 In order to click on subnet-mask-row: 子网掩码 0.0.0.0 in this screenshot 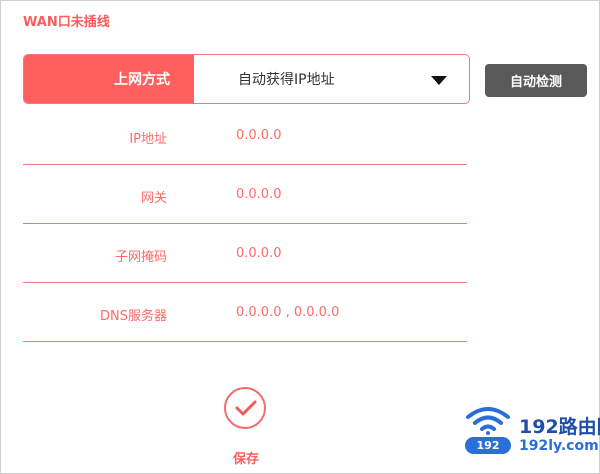, I will do `click(245, 254)`.